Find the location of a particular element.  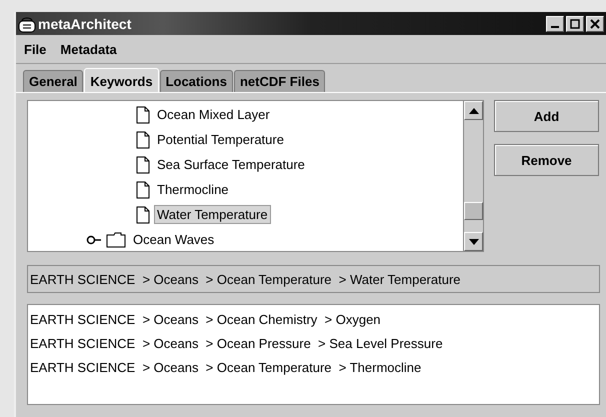

maximize-icon is located at coordinates (575, 23).